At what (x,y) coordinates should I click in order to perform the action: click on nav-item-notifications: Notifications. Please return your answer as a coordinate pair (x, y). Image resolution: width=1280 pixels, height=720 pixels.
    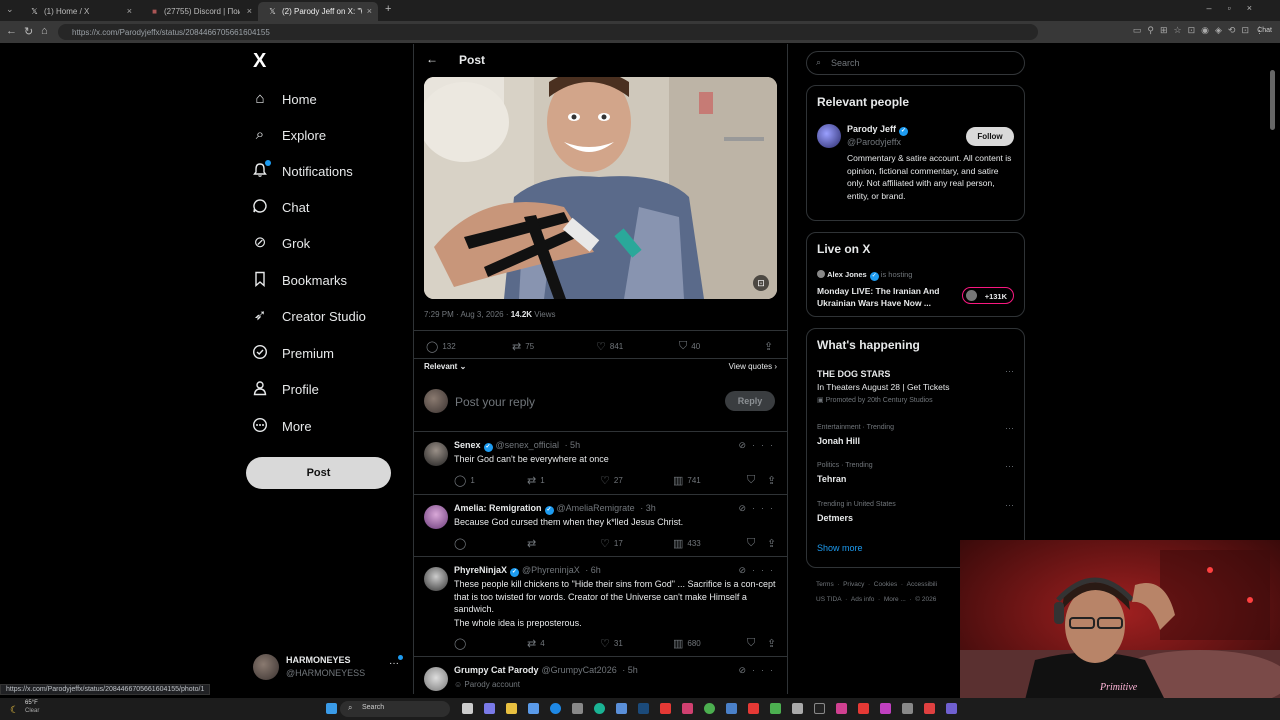
    Looking at the image, I should click on (331, 171).